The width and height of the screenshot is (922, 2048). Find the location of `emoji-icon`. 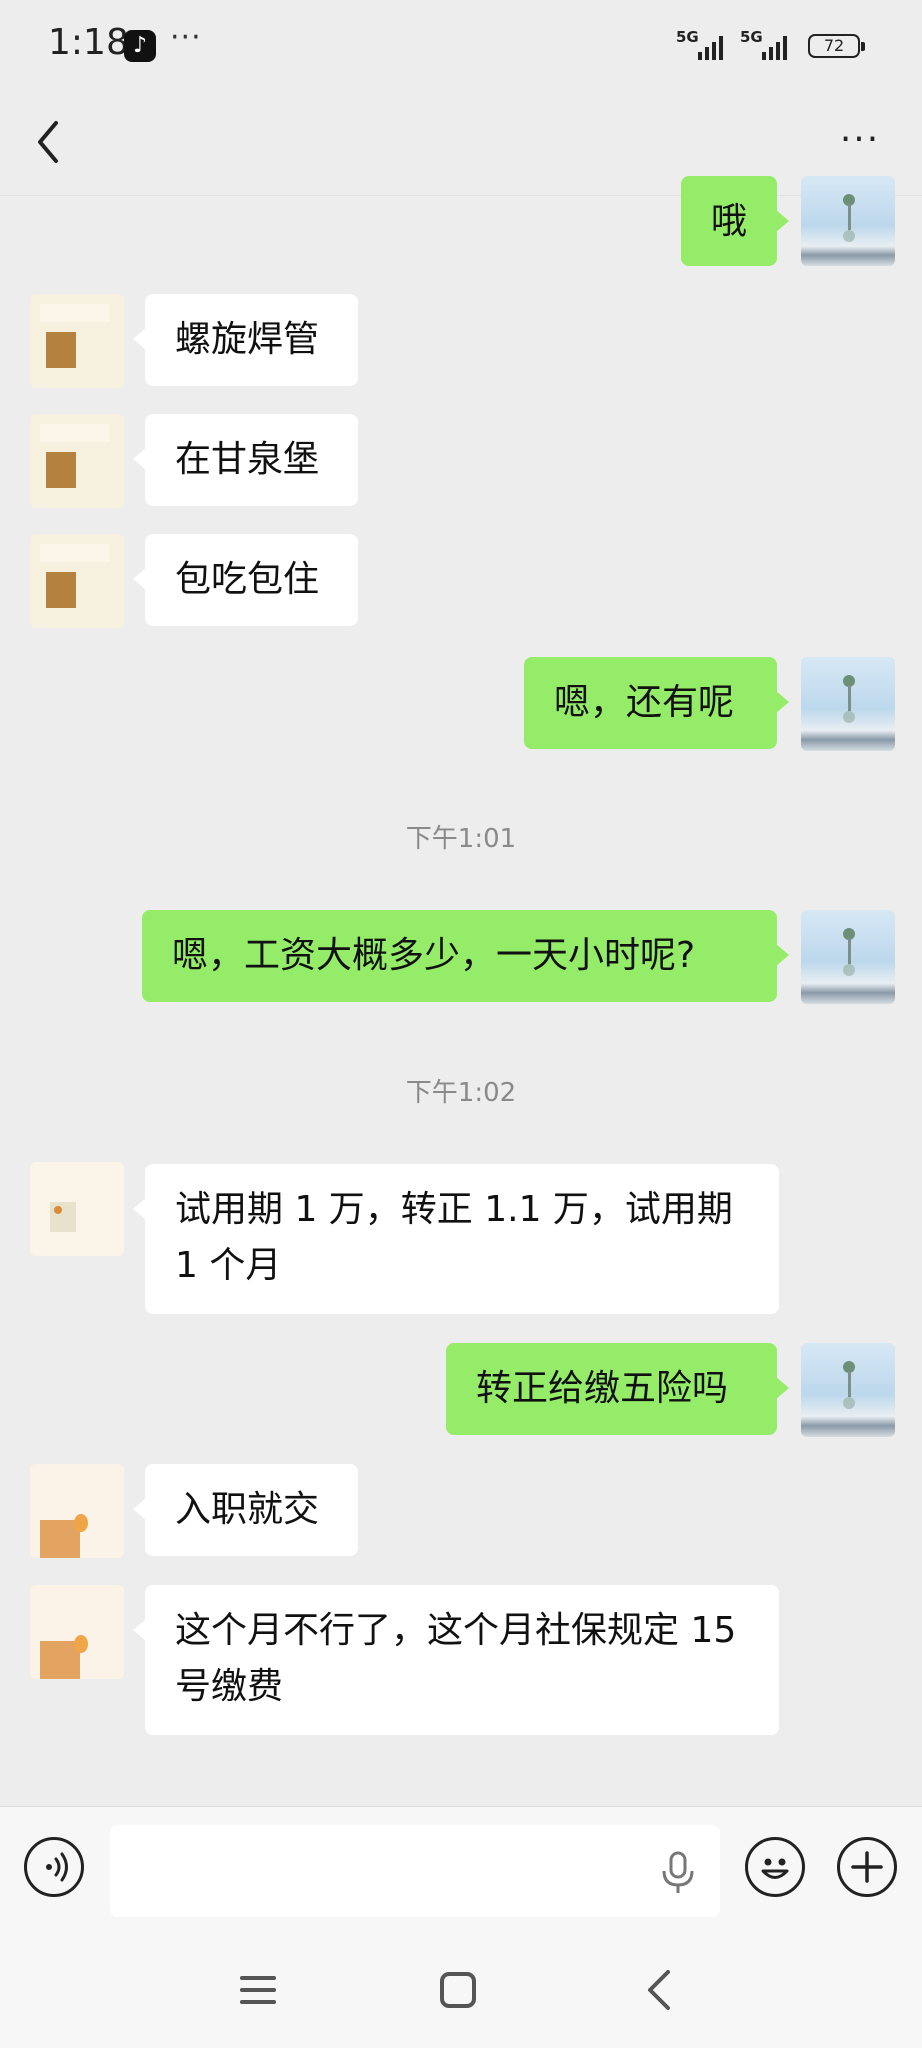

emoji-icon is located at coordinates (775, 1867).